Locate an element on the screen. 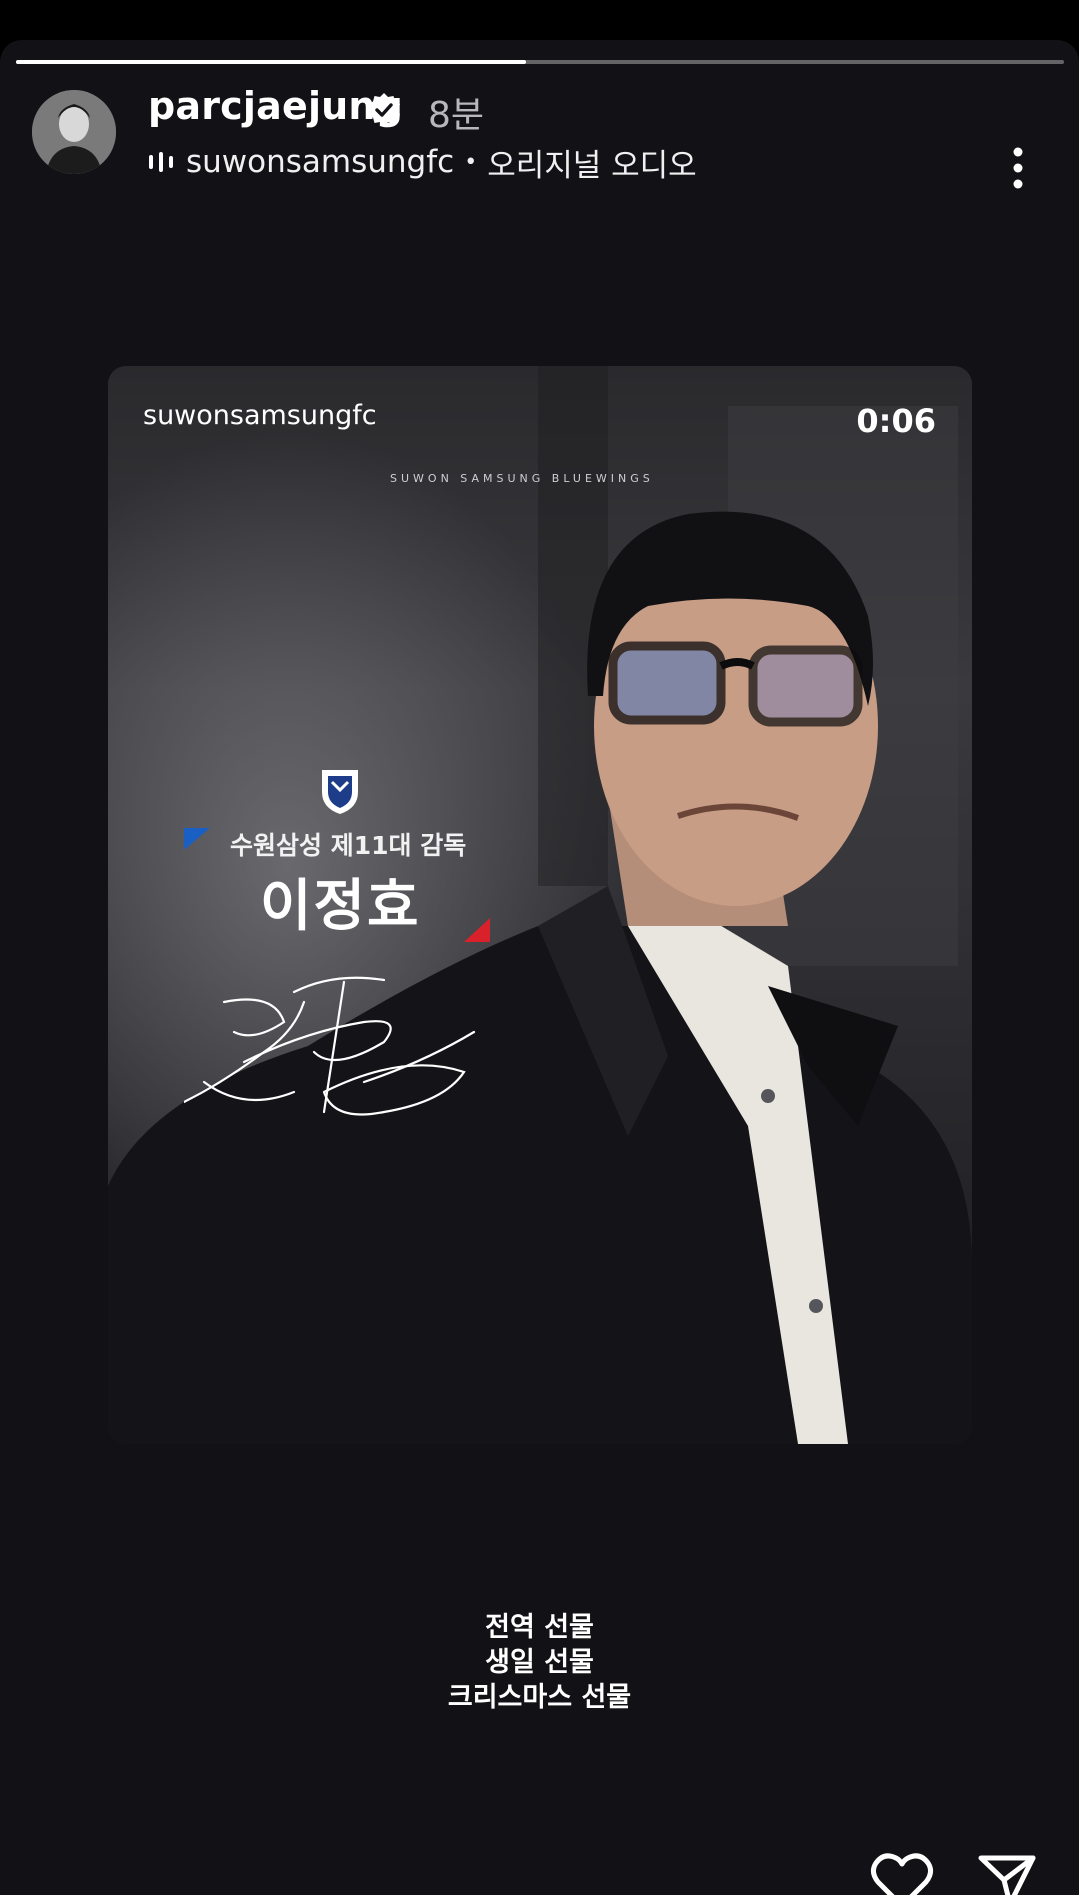  audio-source: suwonsamsungfc is located at coordinates (320, 162).